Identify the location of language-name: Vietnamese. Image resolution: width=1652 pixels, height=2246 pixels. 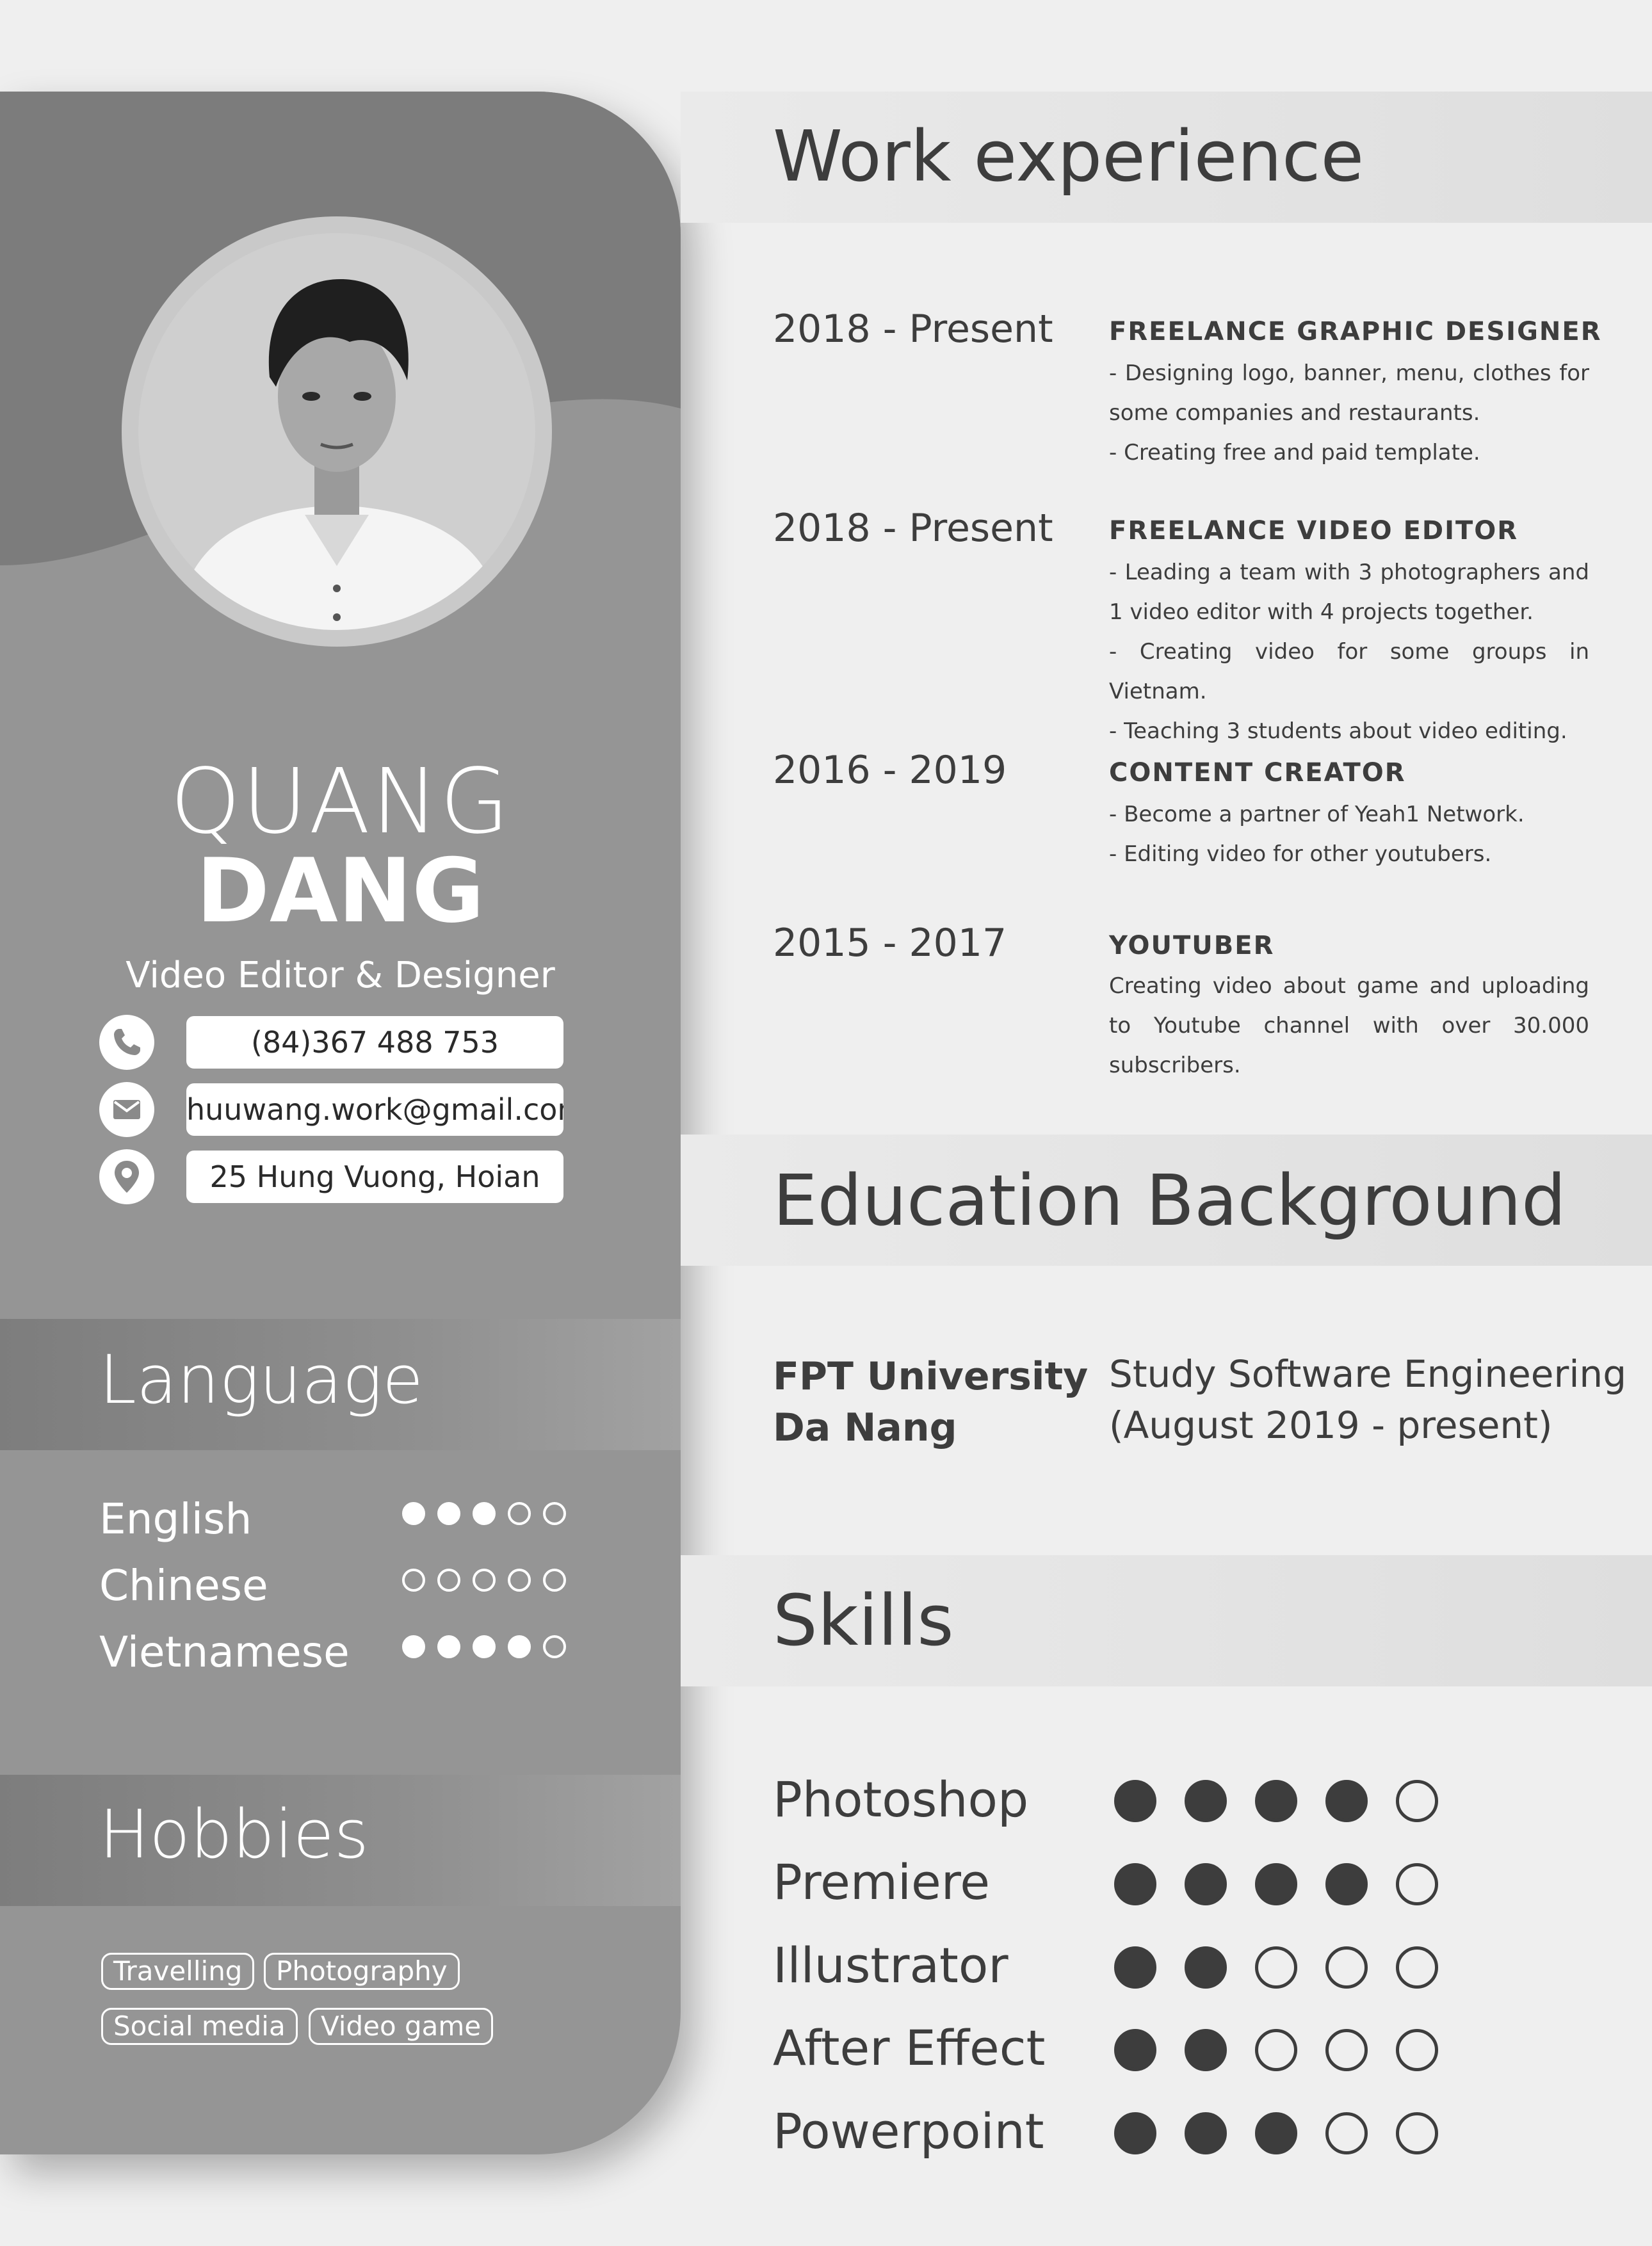
(225, 1652).